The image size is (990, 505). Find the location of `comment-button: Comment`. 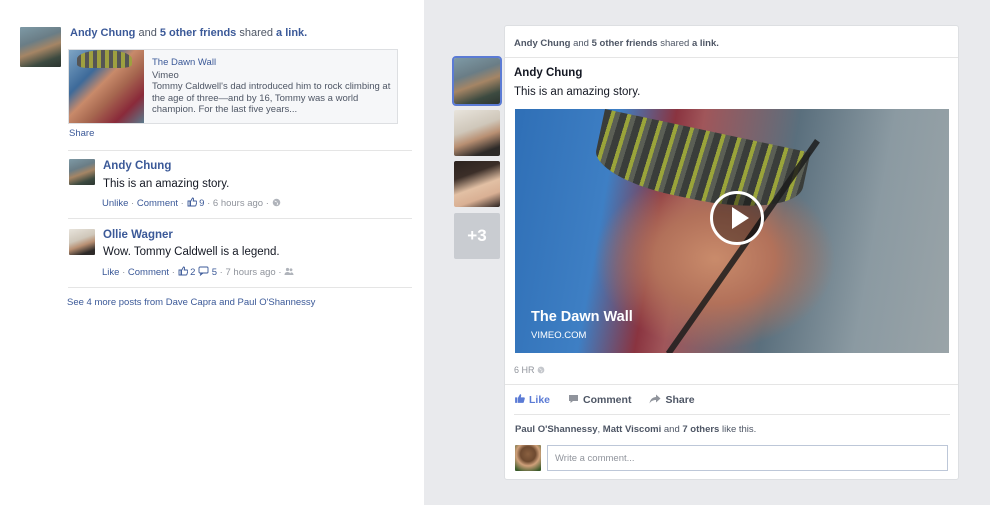

comment-button: Comment is located at coordinates (599, 400).